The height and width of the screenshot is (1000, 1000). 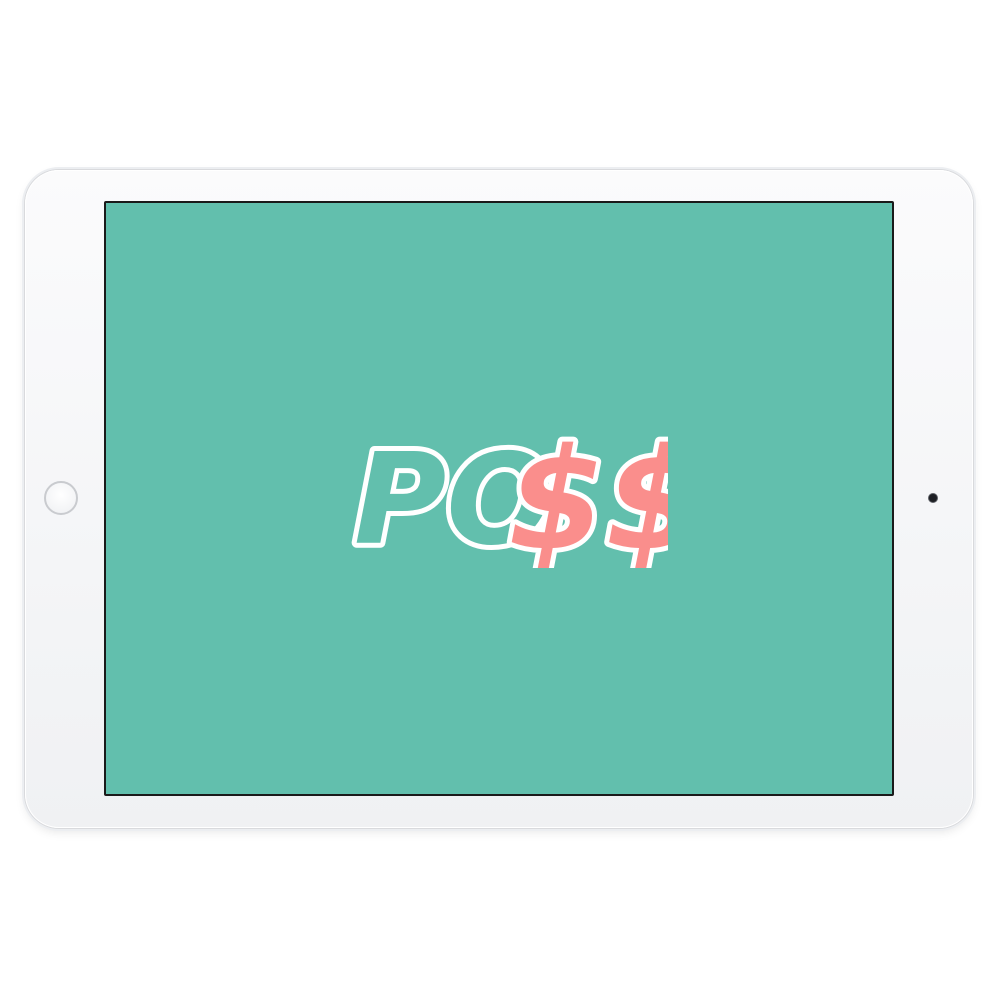 What do you see at coordinates (61, 498) in the screenshot?
I see `home-button` at bounding box center [61, 498].